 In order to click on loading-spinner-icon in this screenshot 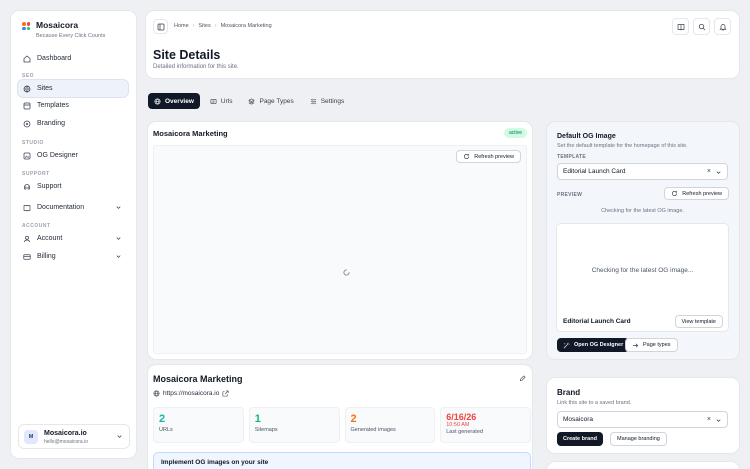, I will do `click(346, 272)`.